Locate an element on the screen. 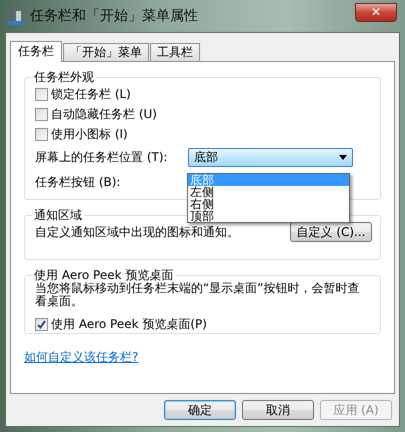  description-text: 当您将鼠标移动到任务栏末端的“显示桌面”按钮时，会暂时查看桌面。 is located at coordinates (197, 295).